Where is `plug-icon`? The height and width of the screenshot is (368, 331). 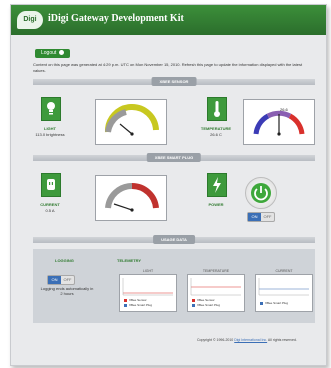 plug-icon is located at coordinates (51, 185).